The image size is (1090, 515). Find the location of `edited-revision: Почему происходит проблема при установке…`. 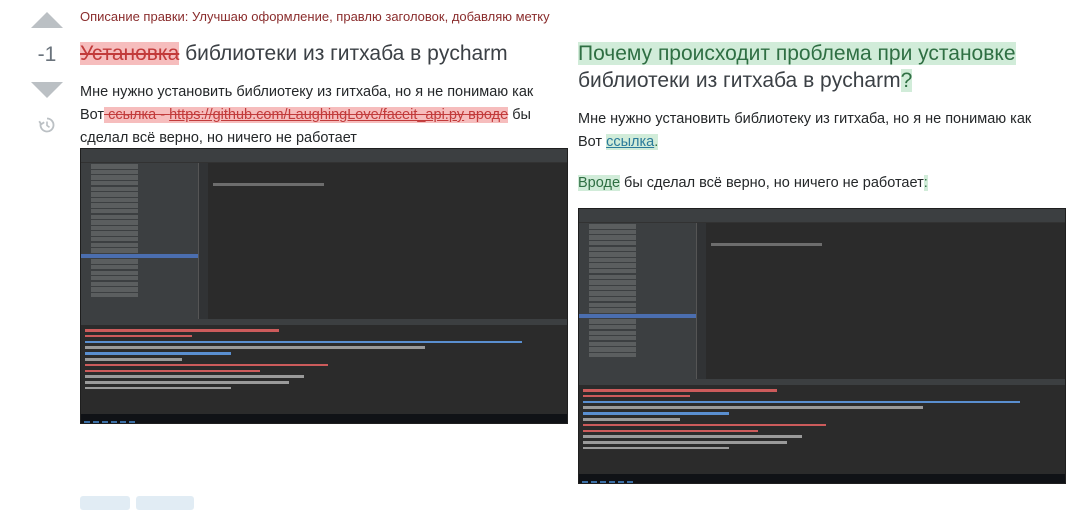

edited-revision: Почему происходит проблема при установке… is located at coordinates (823, 117).